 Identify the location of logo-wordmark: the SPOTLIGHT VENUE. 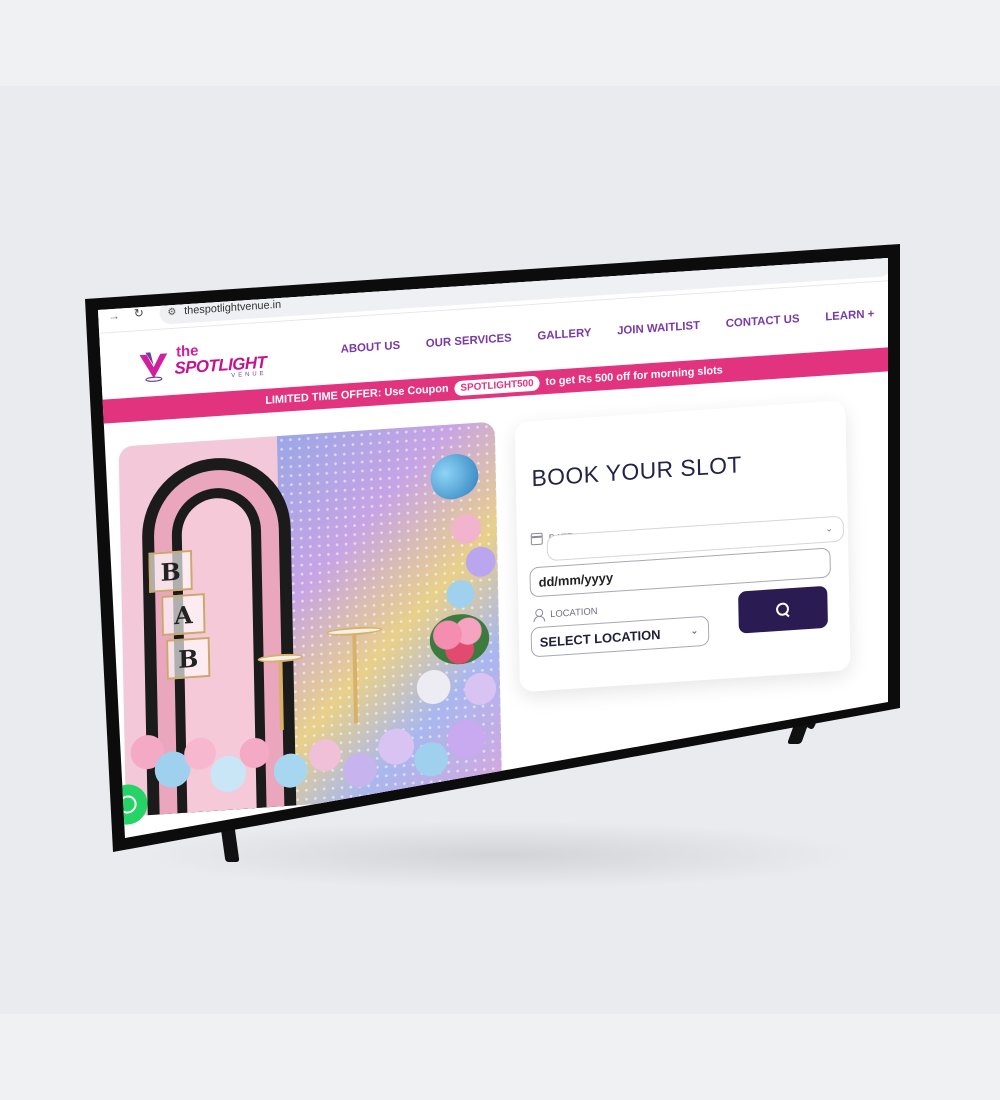
(220, 361).